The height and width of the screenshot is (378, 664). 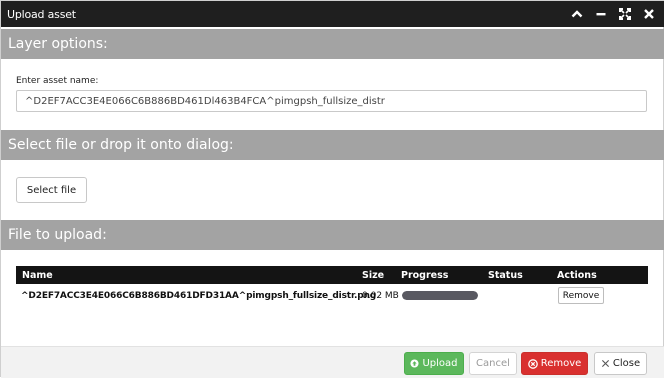 What do you see at coordinates (581, 295) in the screenshot?
I see `remove-file-button: Remove` at bounding box center [581, 295].